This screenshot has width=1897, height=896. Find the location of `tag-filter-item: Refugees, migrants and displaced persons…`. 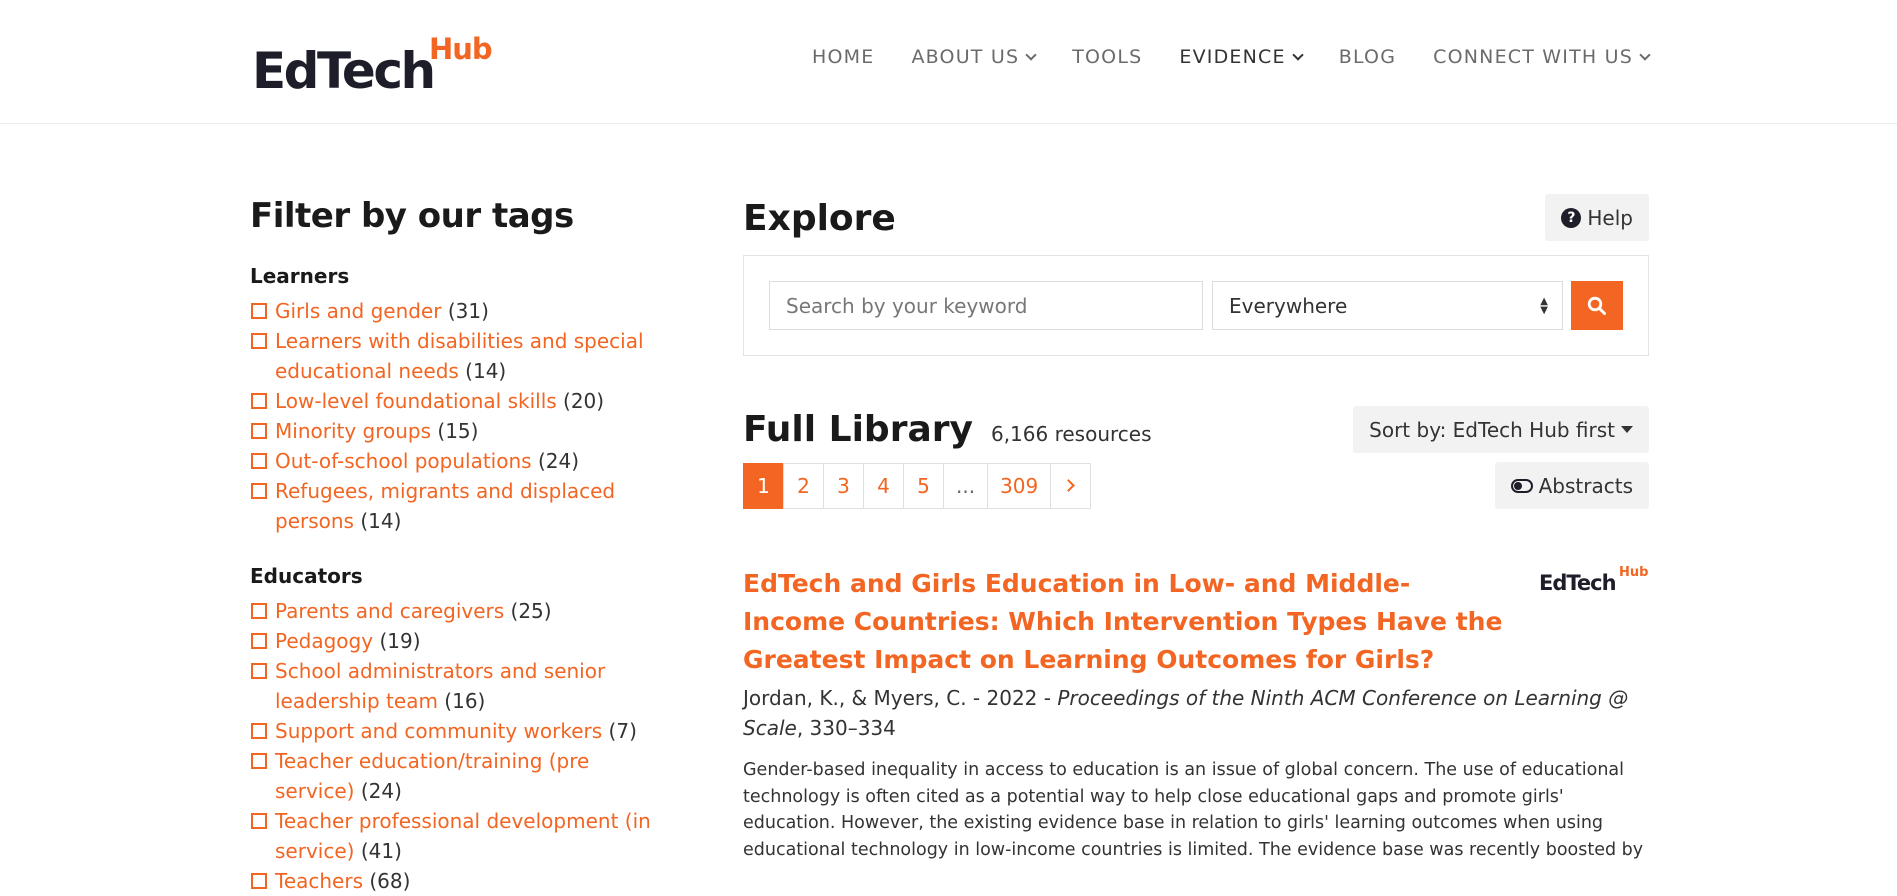

tag-filter-item: Refugees, migrants and displaced persons… is located at coordinates (460, 506).